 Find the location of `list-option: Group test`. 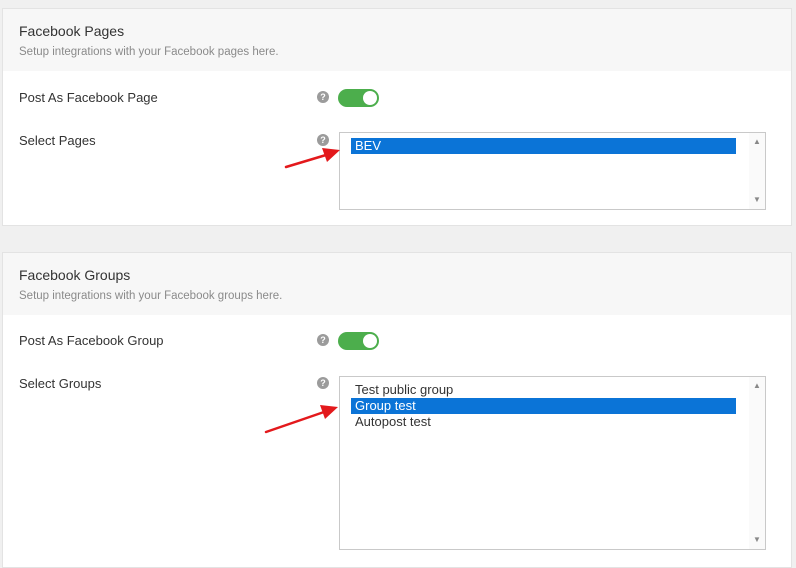

list-option: Group test is located at coordinates (543, 406).